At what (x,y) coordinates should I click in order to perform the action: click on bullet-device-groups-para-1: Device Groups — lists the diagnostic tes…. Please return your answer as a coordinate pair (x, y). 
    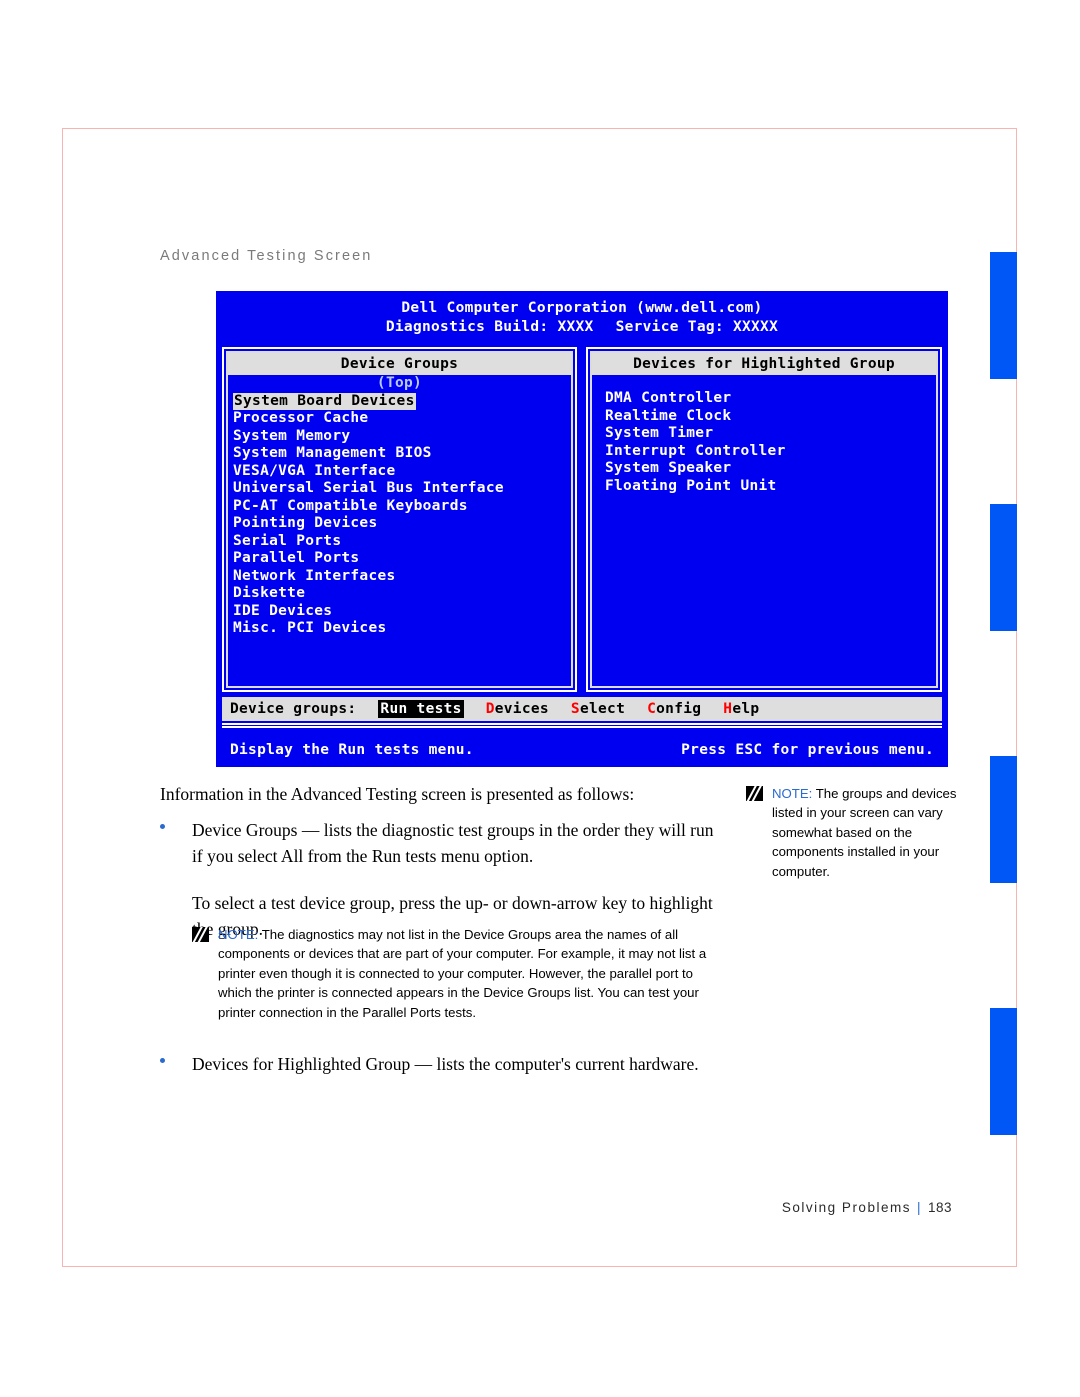
    Looking at the image, I should click on (453, 843).